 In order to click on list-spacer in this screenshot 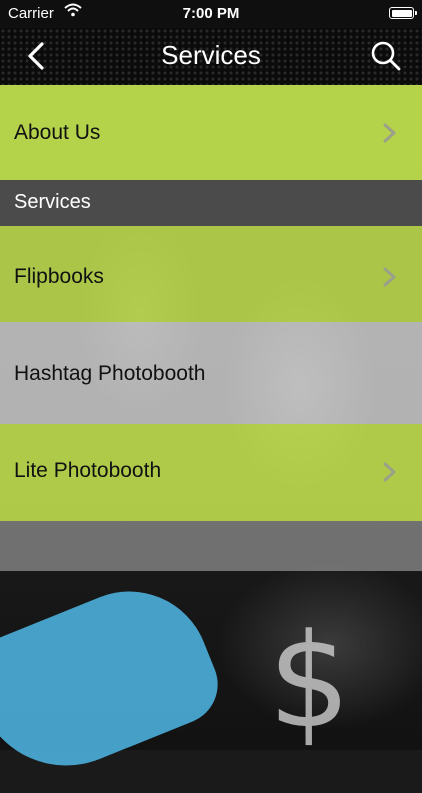, I will do `click(211, 546)`.